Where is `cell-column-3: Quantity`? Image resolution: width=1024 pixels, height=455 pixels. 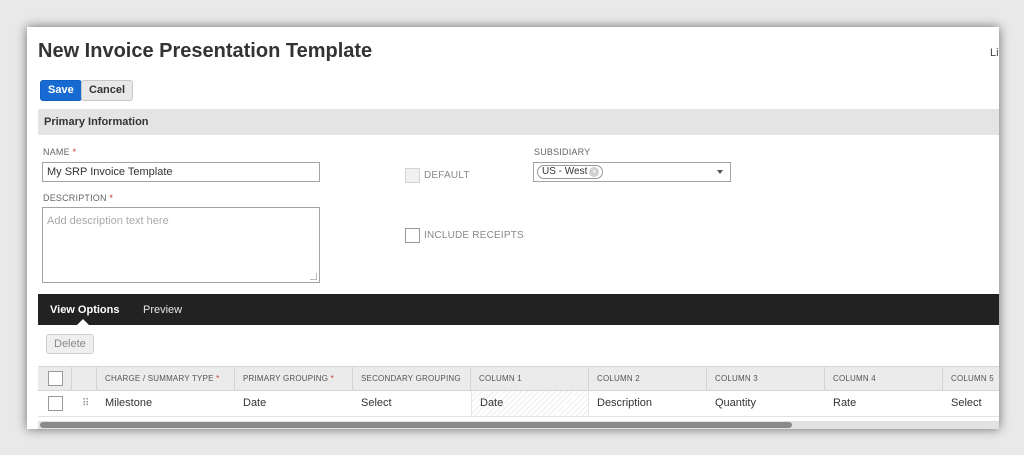
cell-column-3: Quantity is located at coordinates (766, 403).